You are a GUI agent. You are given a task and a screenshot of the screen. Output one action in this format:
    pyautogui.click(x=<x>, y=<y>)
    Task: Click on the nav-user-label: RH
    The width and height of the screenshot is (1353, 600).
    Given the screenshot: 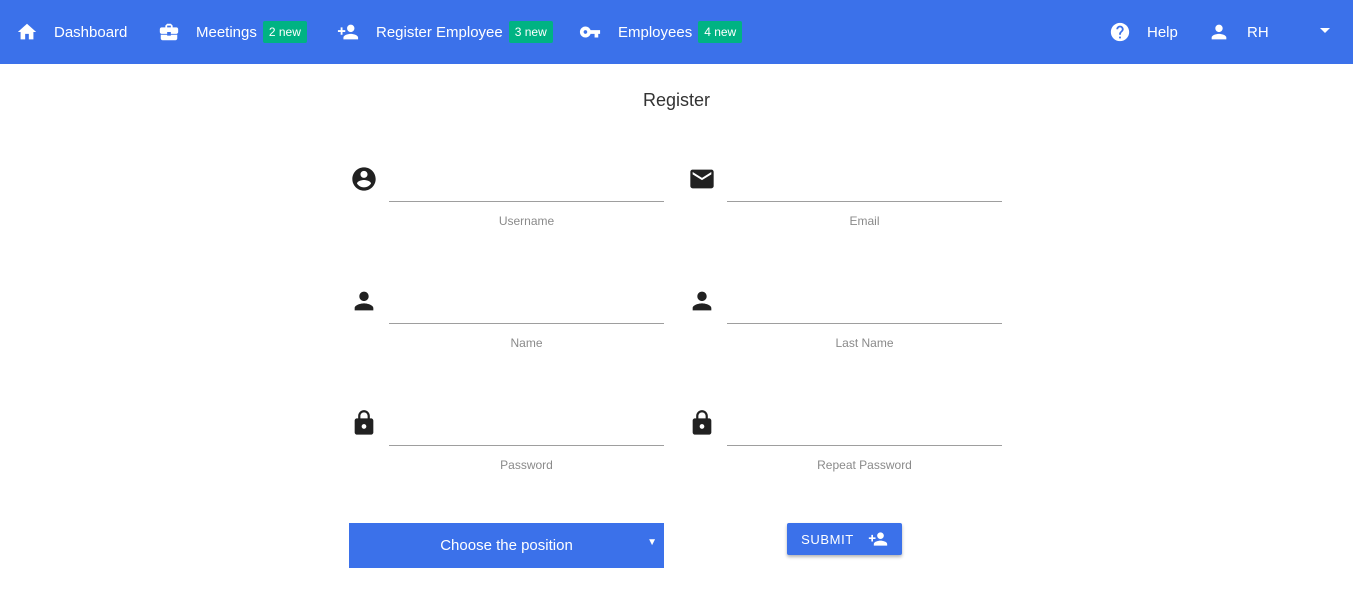 What is the action you would take?
    pyautogui.click(x=1258, y=32)
    